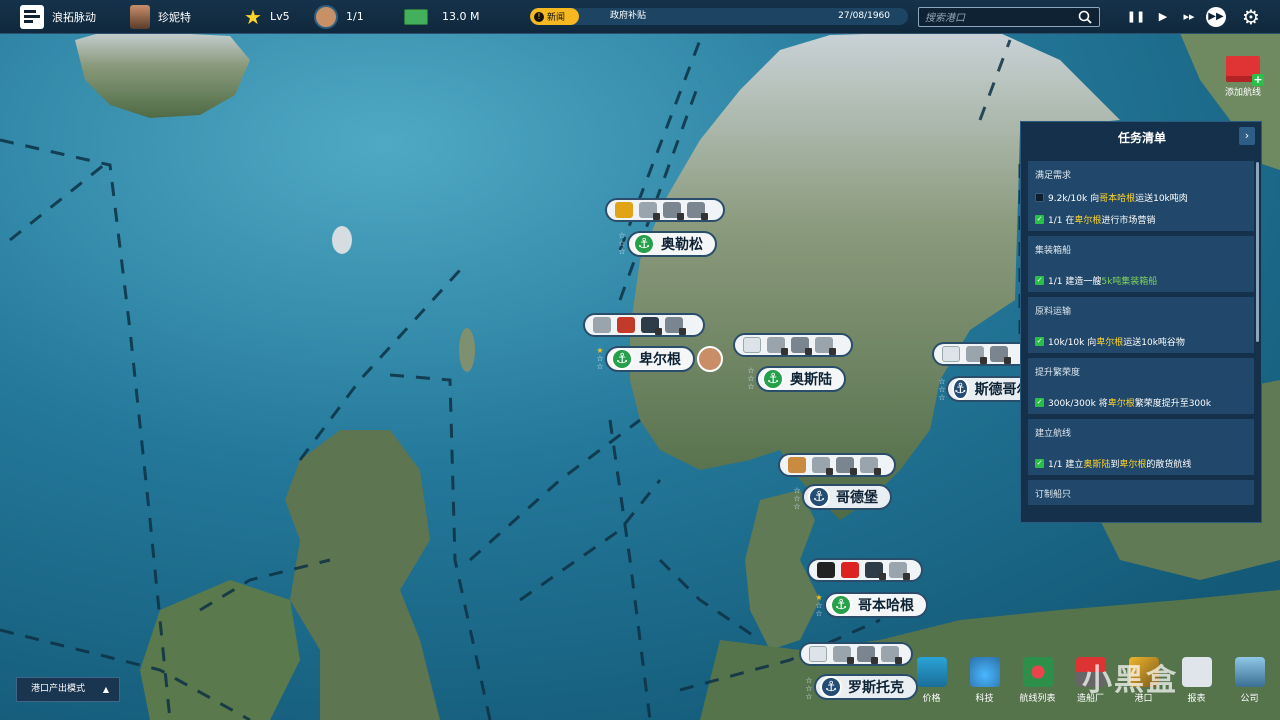 The image size is (1280, 720). I want to click on task-category: 建立航线, so click(1053, 434).